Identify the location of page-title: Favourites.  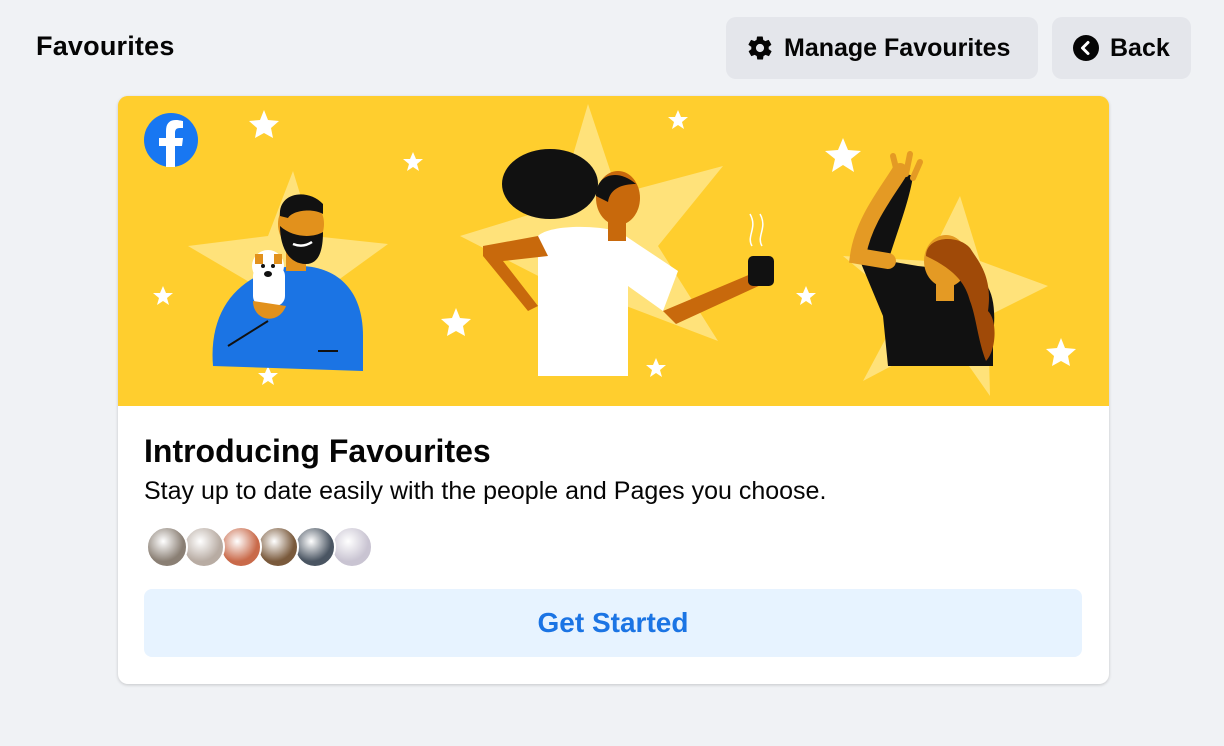
(105, 46).